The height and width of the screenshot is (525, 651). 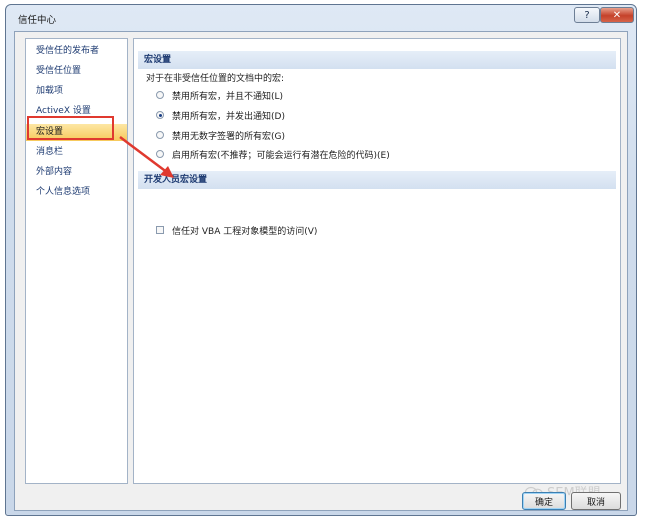 What do you see at coordinates (160, 115) in the screenshot?
I see `radio-indicator-selected` at bounding box center [160, 115].